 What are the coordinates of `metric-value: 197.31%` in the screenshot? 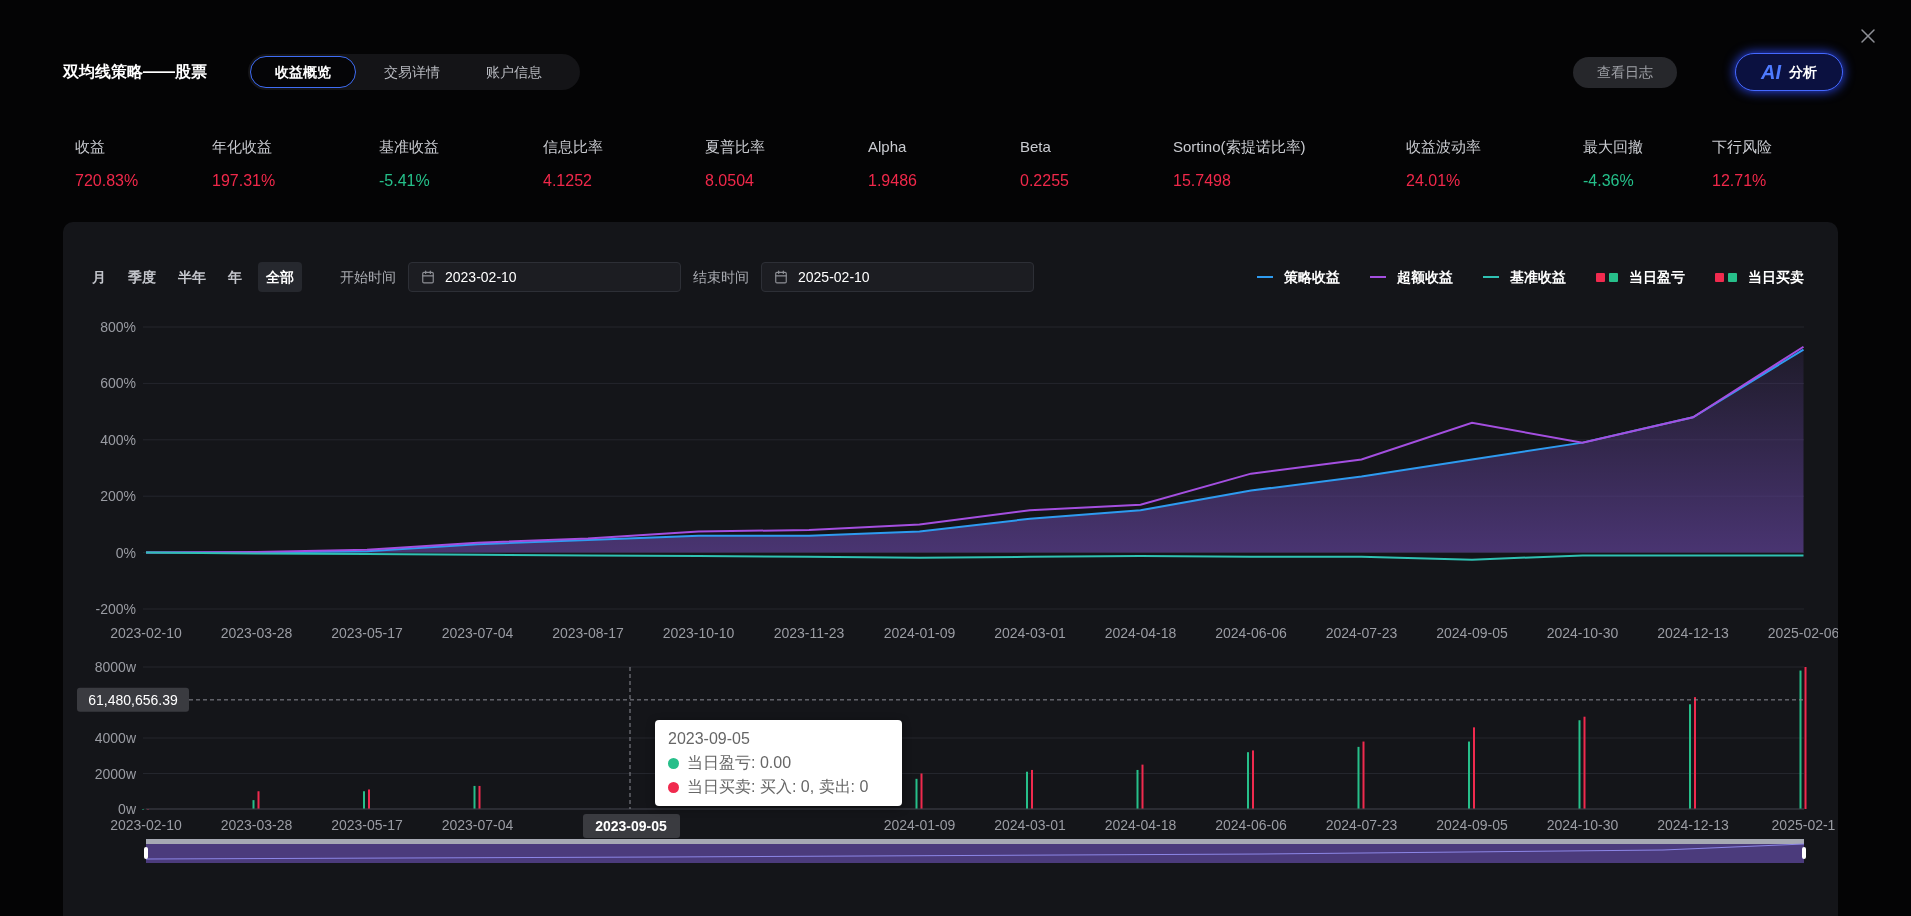 It's located at (244, 180).